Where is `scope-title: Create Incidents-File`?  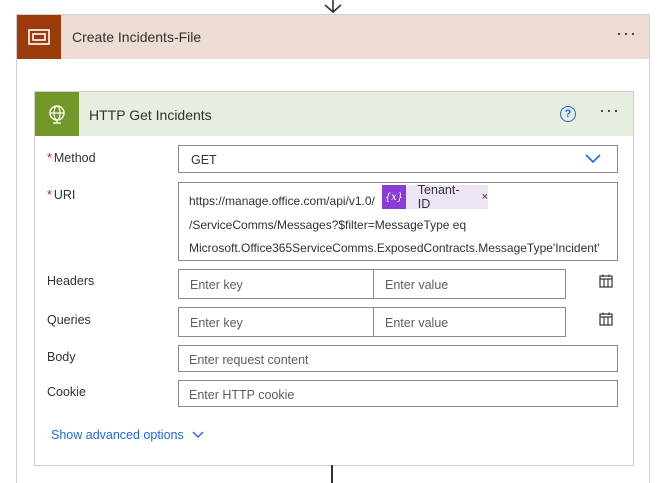
scope-title: Create Incidents-File is located at coordinates (137, 37).